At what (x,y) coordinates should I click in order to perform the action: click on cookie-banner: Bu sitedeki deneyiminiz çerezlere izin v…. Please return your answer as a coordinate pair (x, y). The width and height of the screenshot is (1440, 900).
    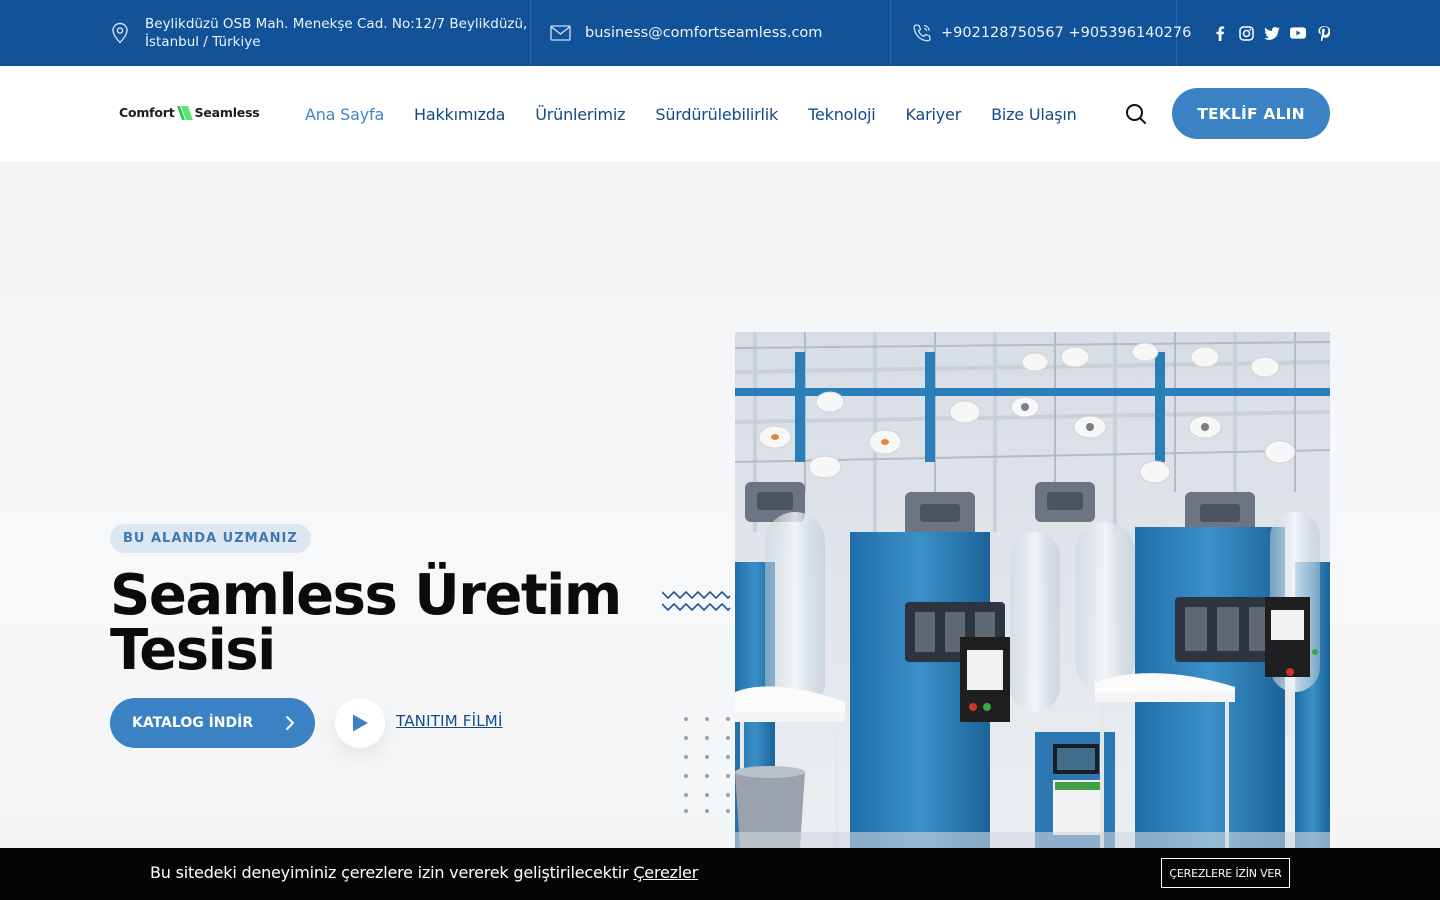
    Looking at the image, I should click on (720, 874).